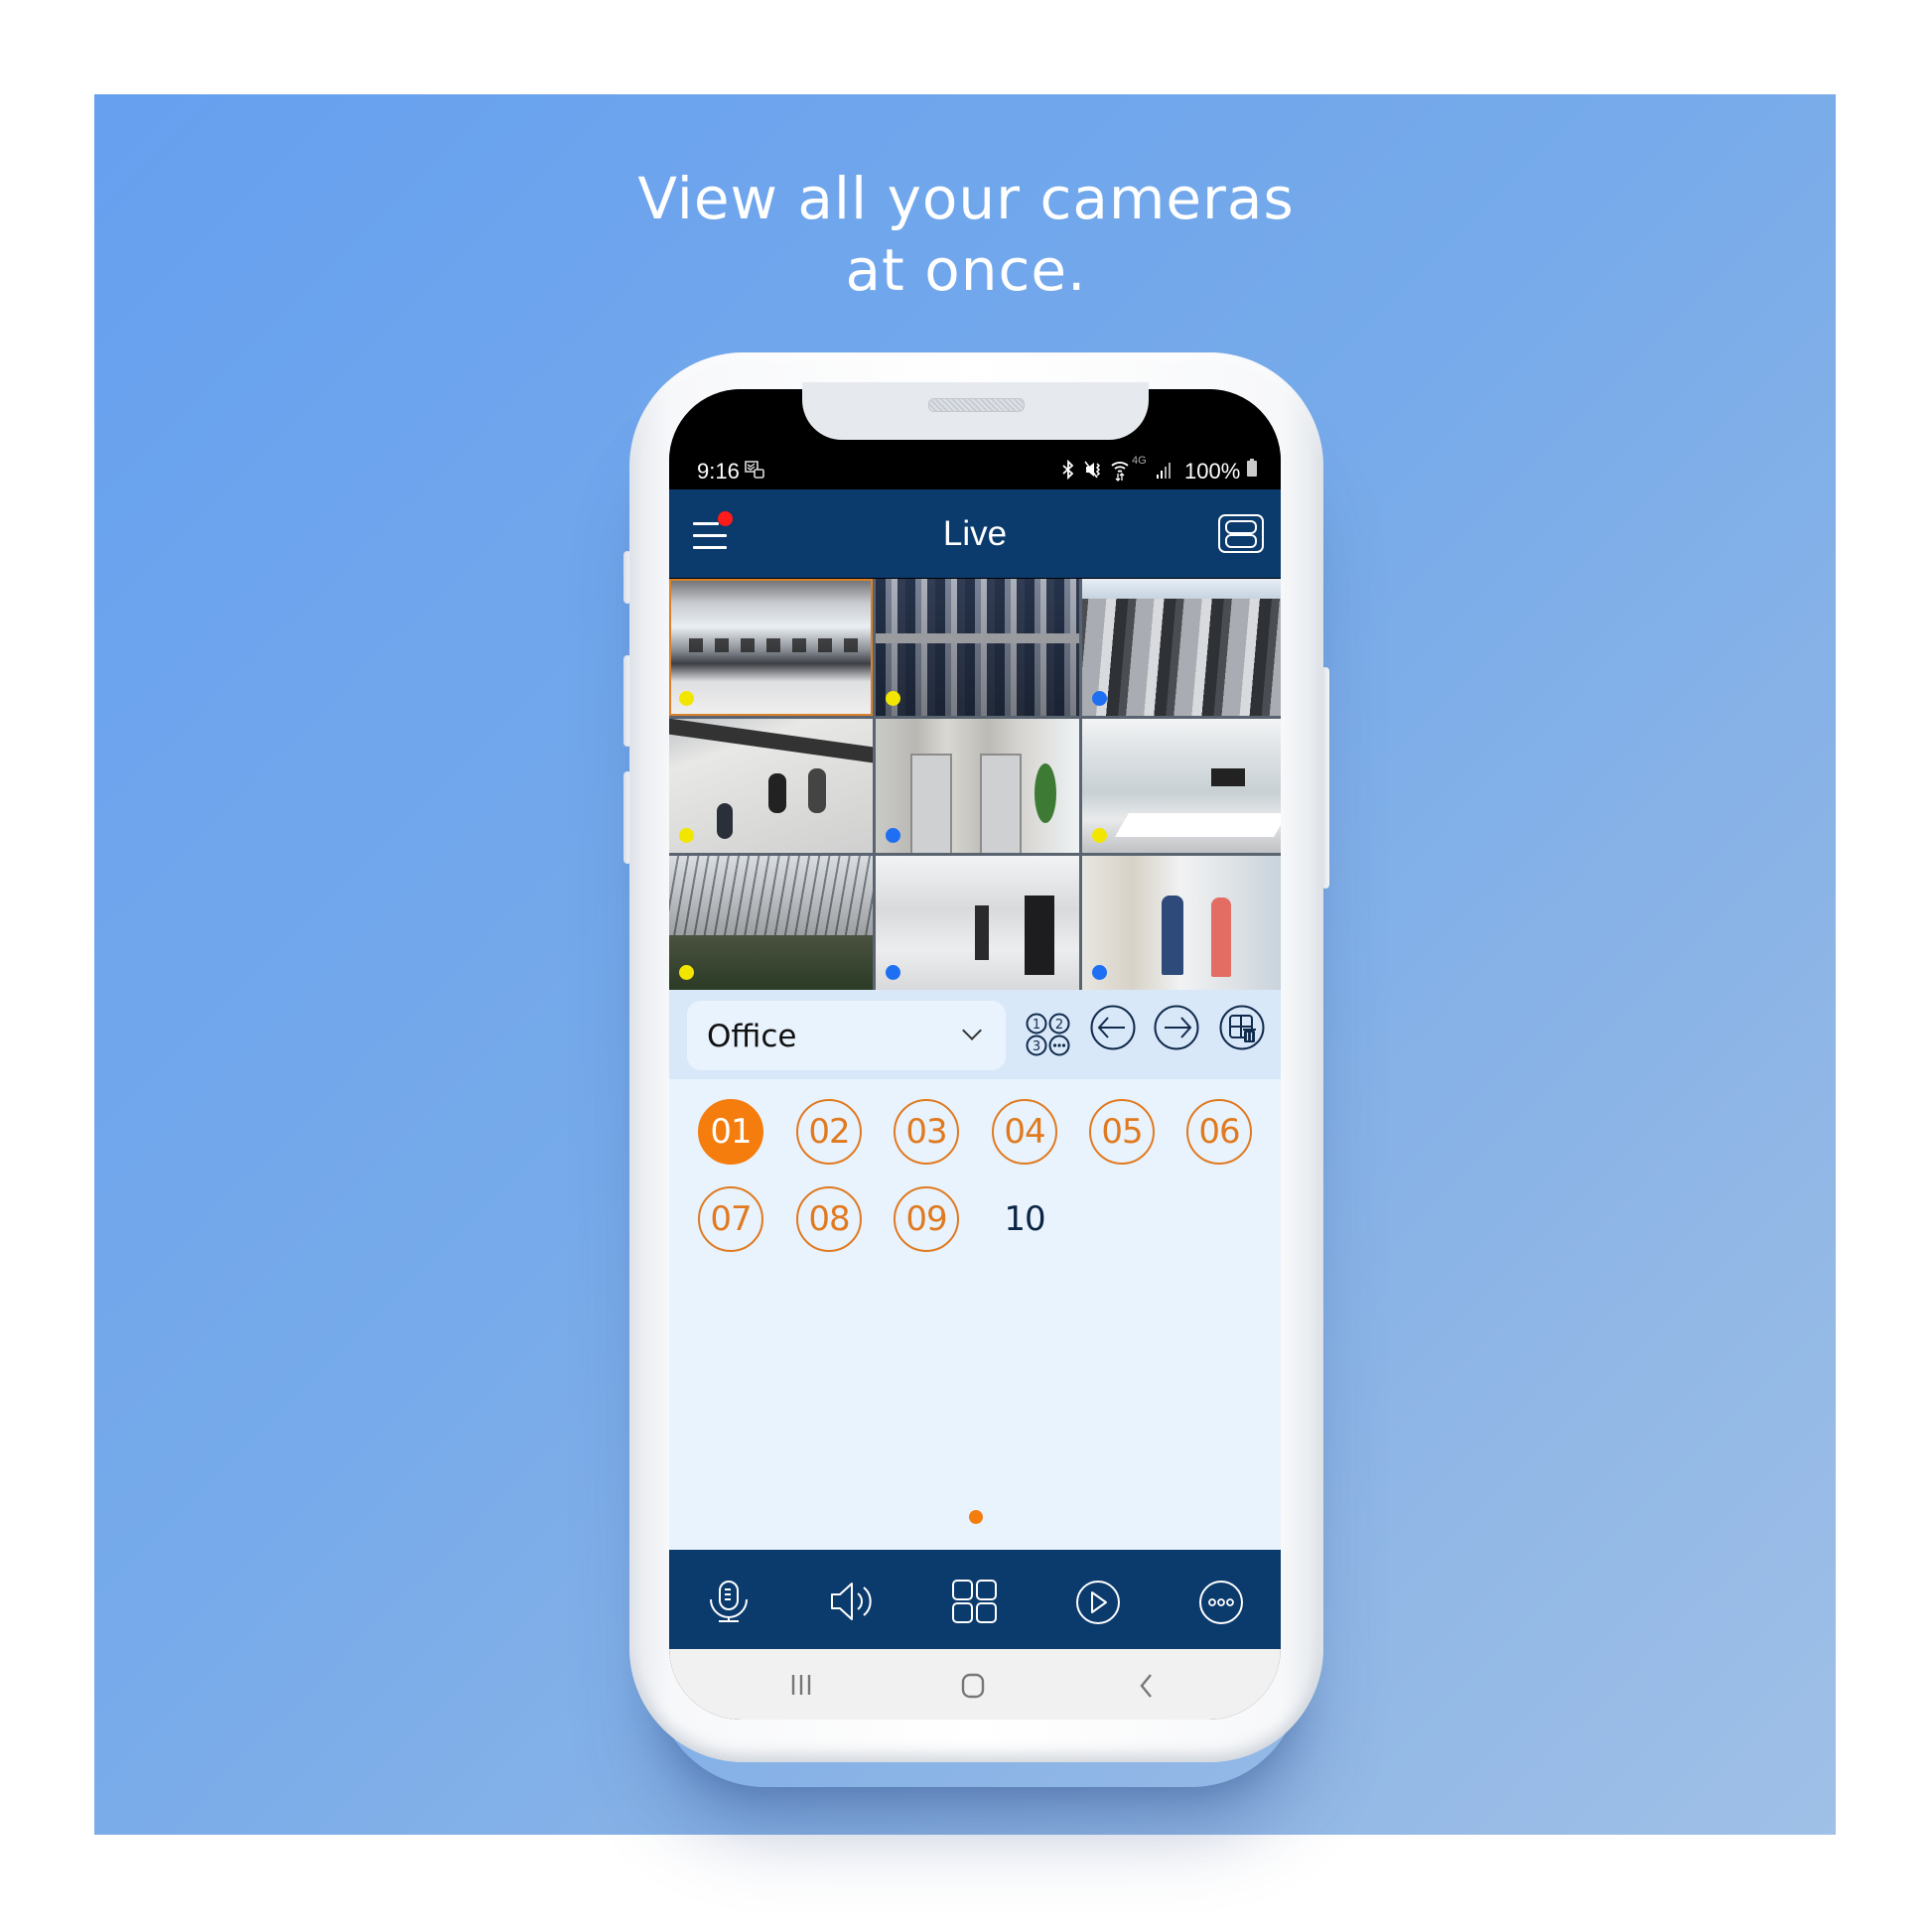  I want to click on layout-delete-icon, so click(1242, 1027).